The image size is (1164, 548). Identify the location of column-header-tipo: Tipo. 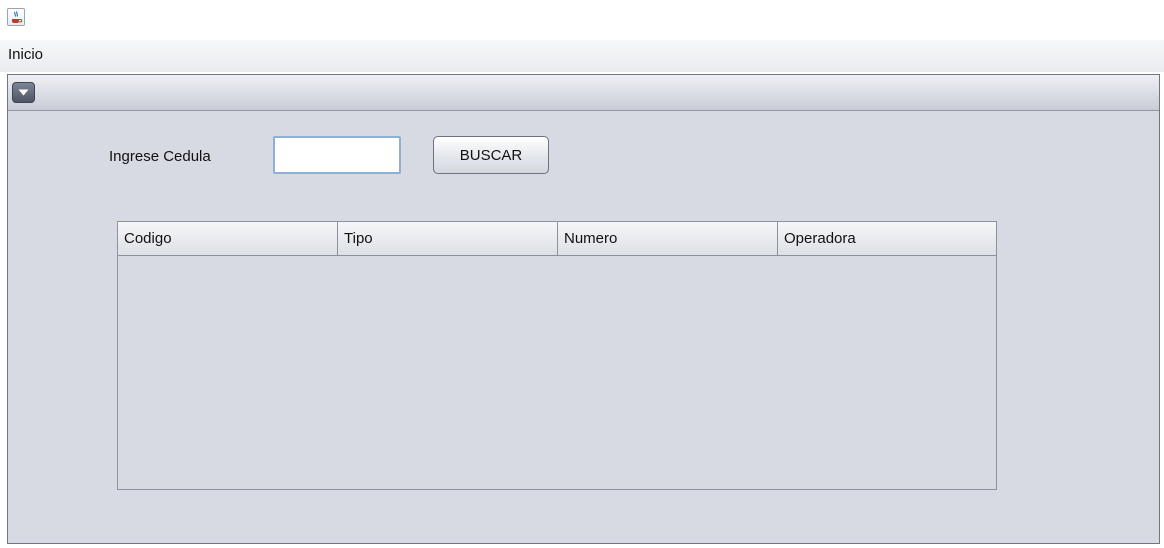
(448, 238).